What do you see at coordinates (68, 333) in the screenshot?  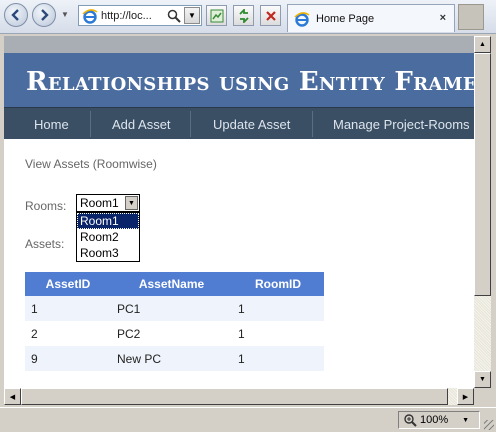 I see `table-cell: 2` at bounding box center [68, 333].